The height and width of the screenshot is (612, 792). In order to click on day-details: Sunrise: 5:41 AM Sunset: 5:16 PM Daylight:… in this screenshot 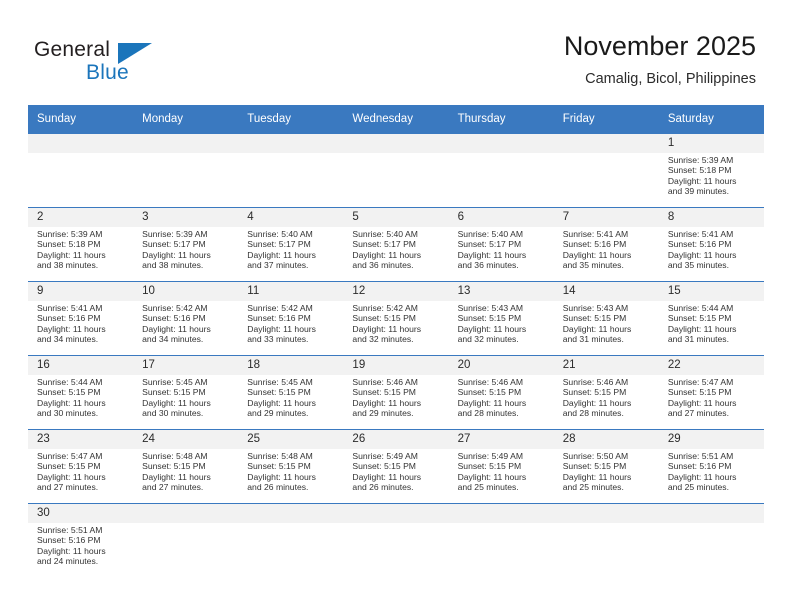, I will do `click(606, 249)`.